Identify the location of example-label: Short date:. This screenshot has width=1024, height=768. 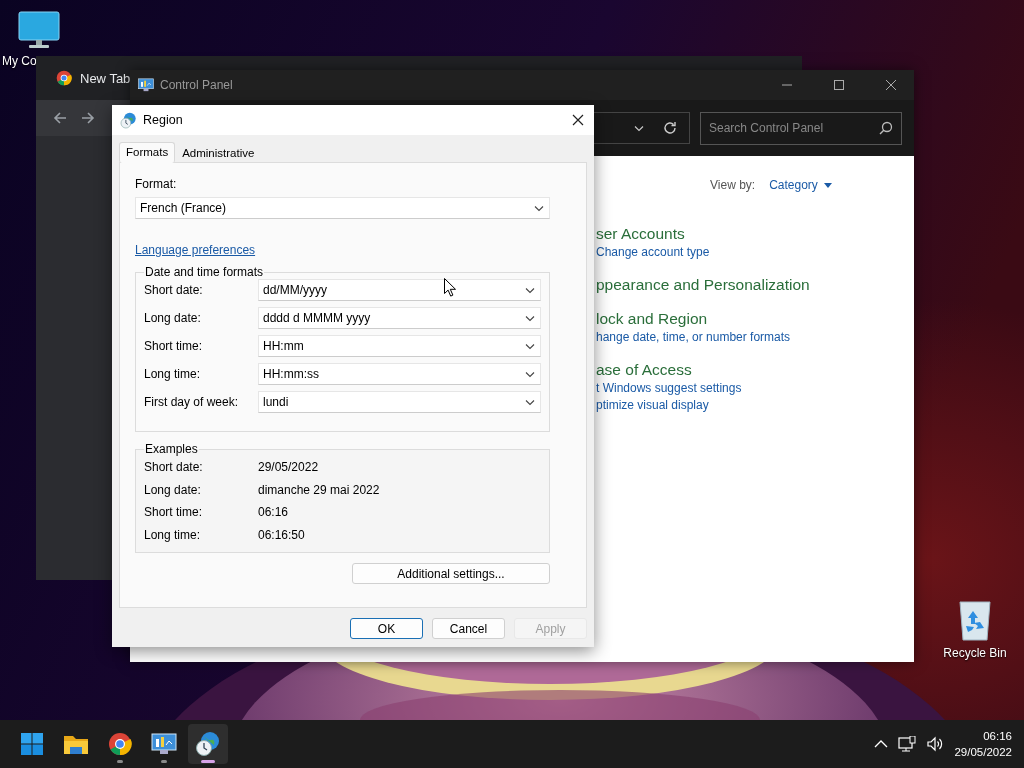
(174, 467).